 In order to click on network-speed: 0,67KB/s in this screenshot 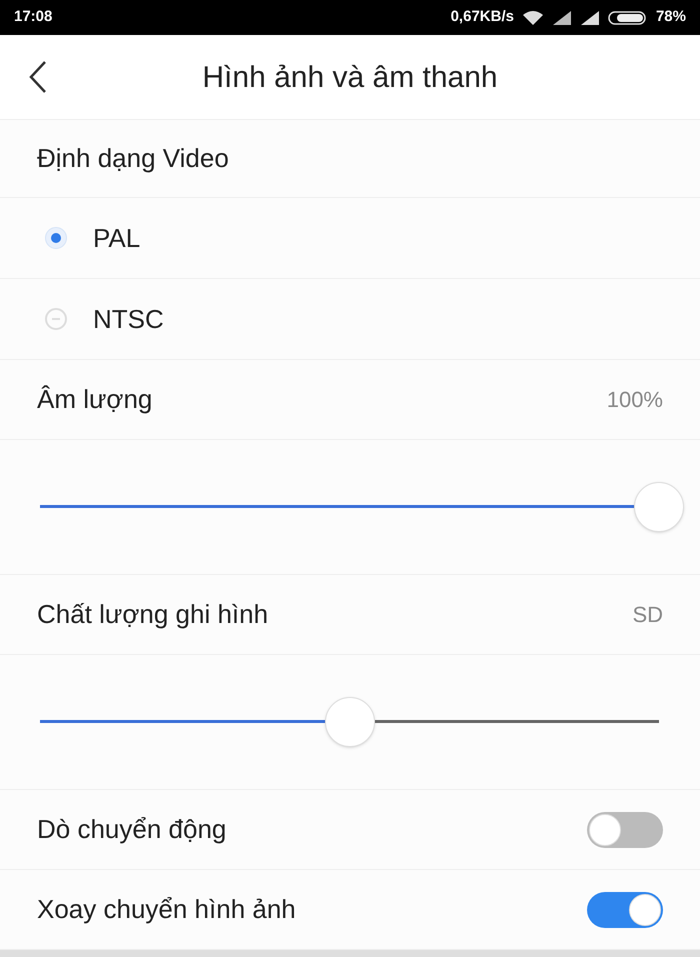, I will do `click(482, 17)`.